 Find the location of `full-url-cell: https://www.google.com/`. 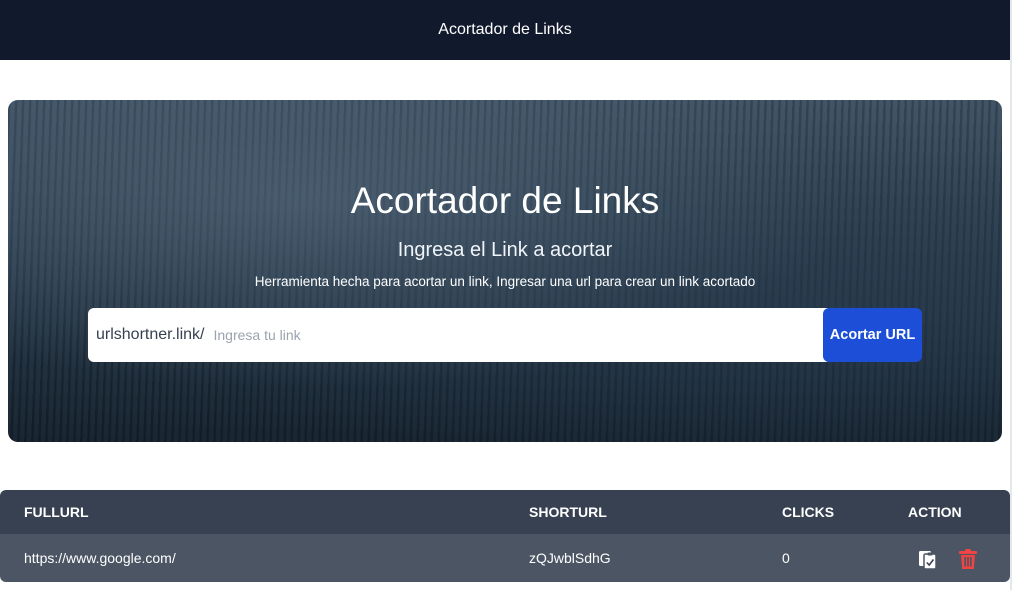

full-url-cell: https://www.google.com/ is located at coordinates (100, 558).